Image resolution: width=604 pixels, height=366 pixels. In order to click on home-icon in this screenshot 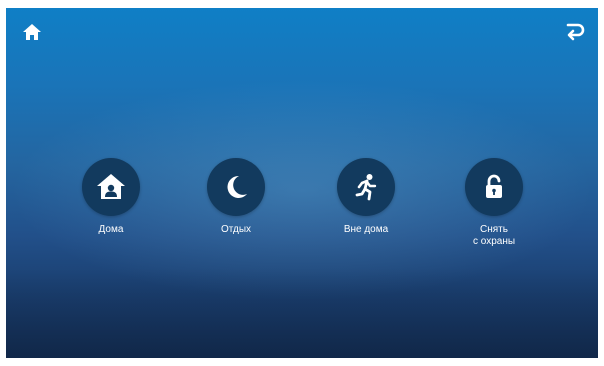, I will do `click(32, 32)`.